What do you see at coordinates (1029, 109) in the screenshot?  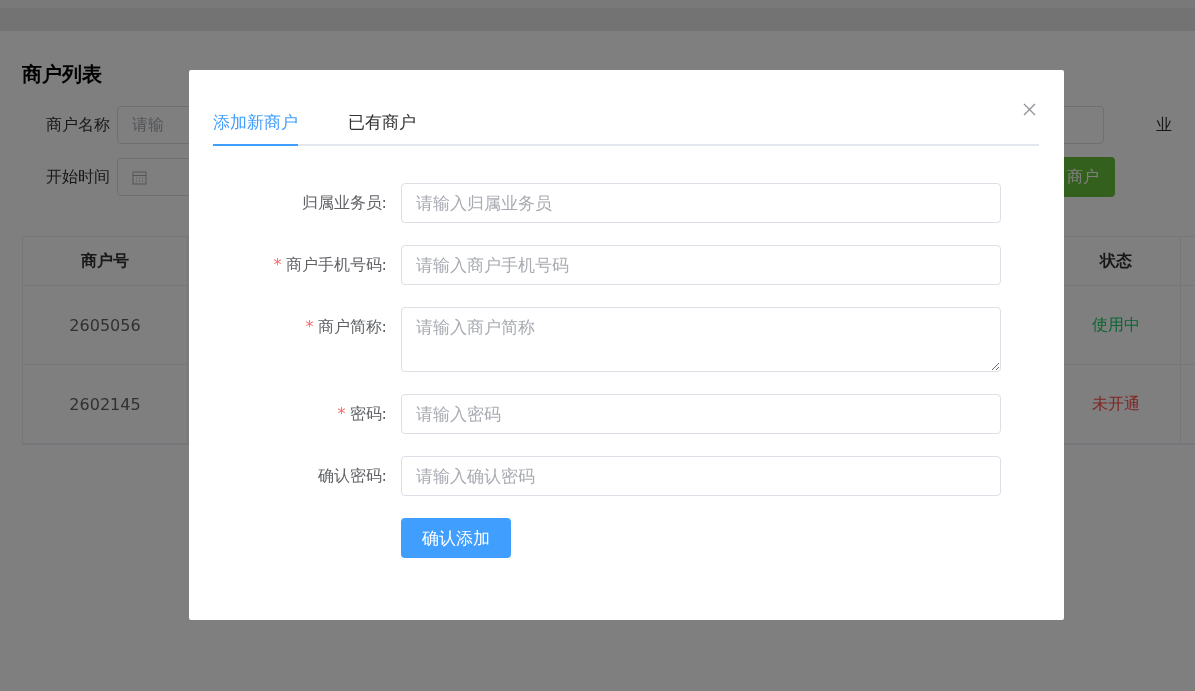 I see `close-icon` at bounding box center [1029, 109].